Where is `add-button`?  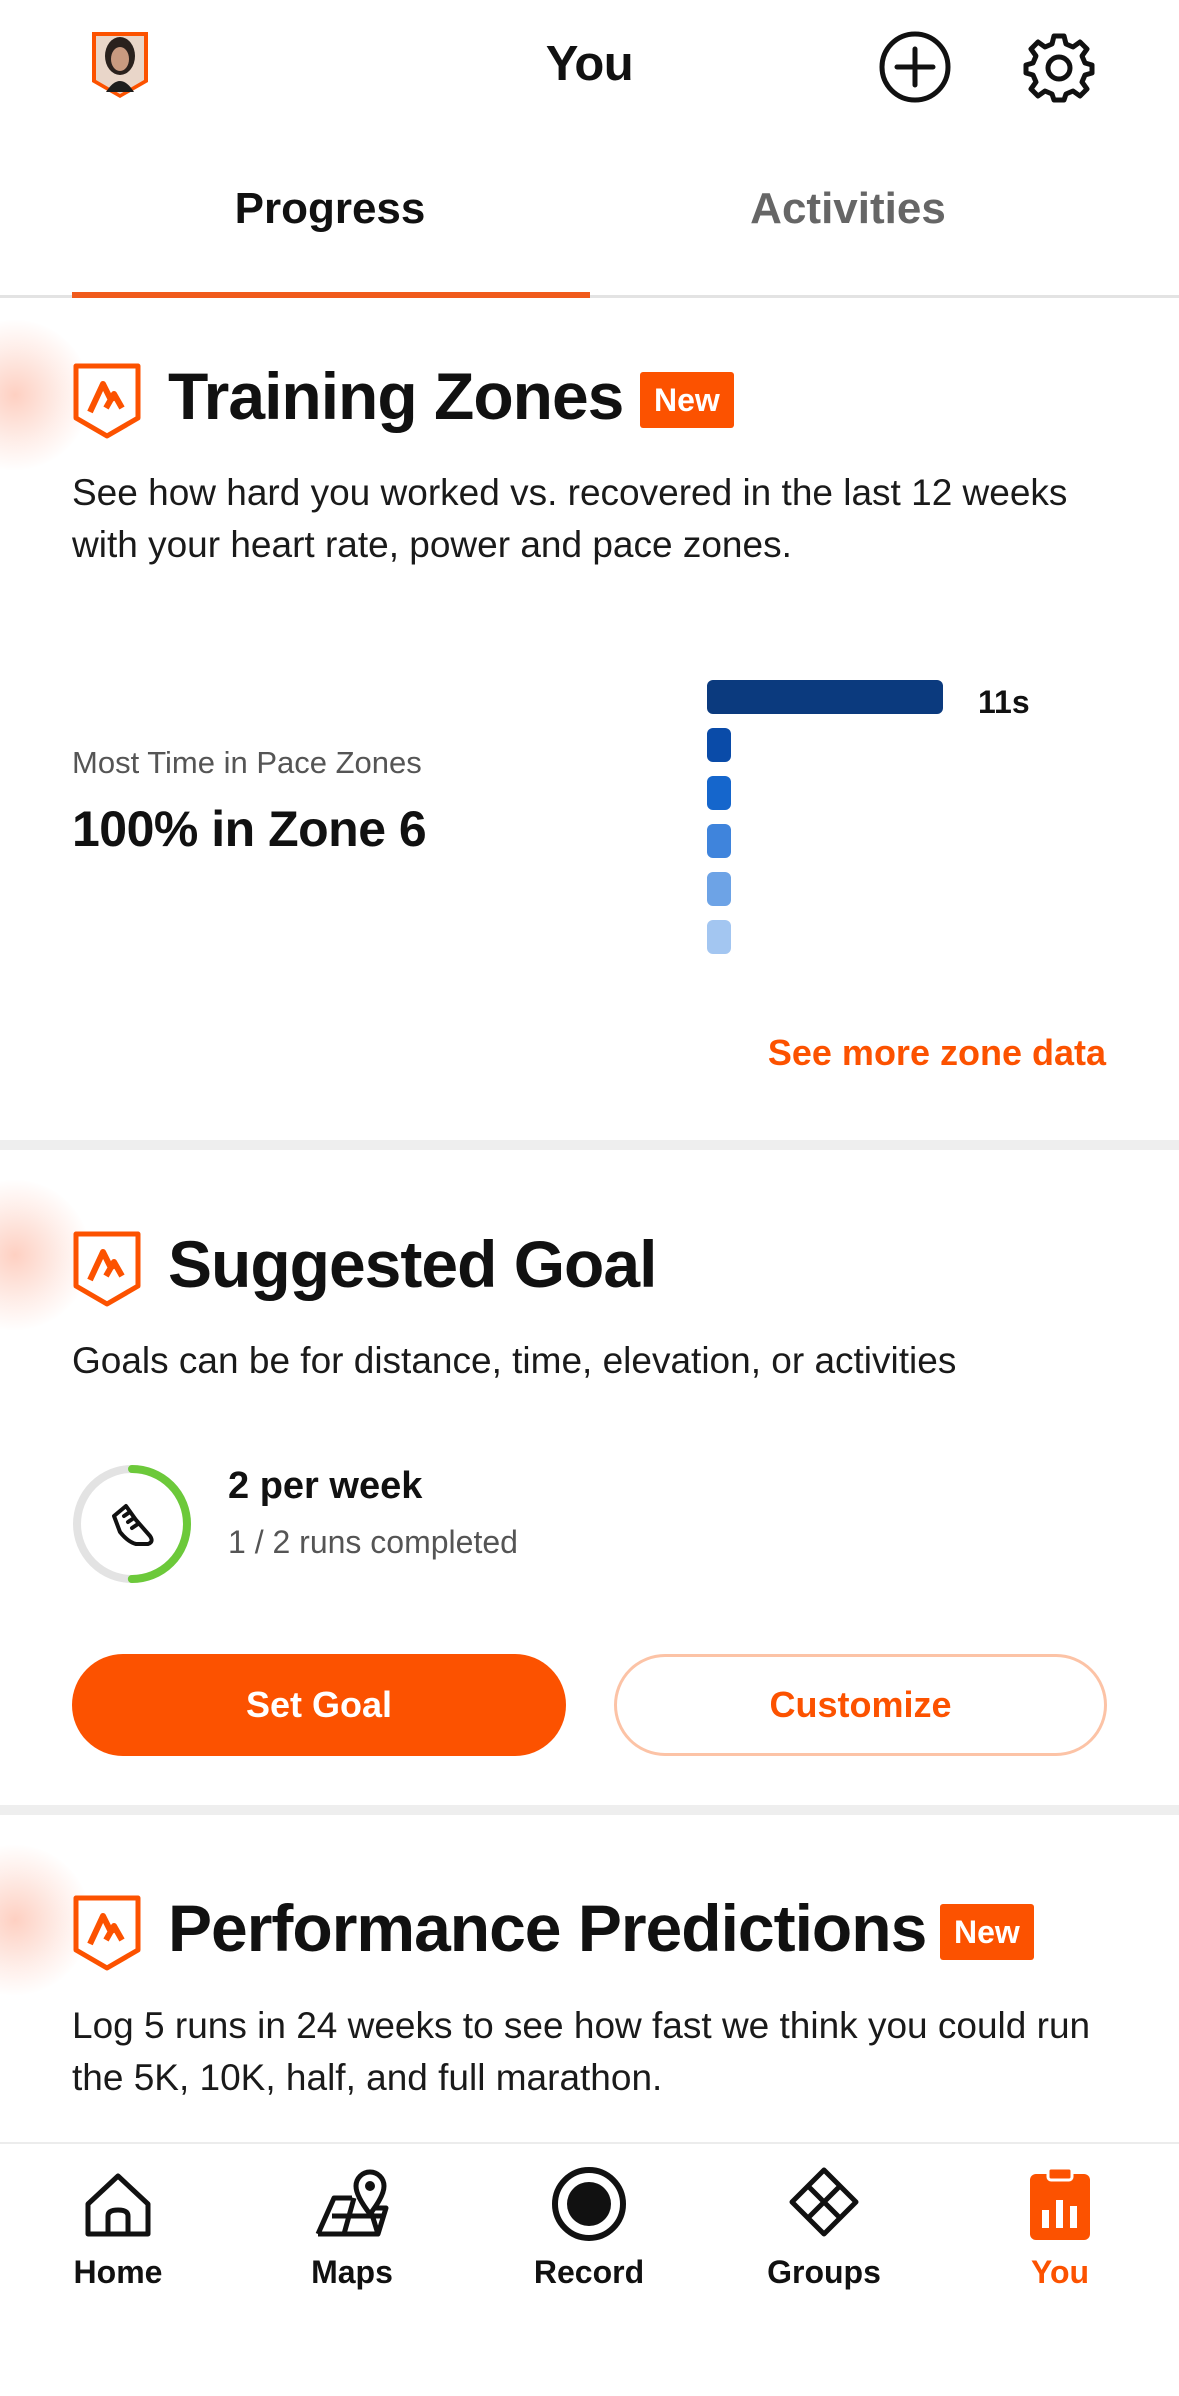
add-button is located at coordinates (915, 67).